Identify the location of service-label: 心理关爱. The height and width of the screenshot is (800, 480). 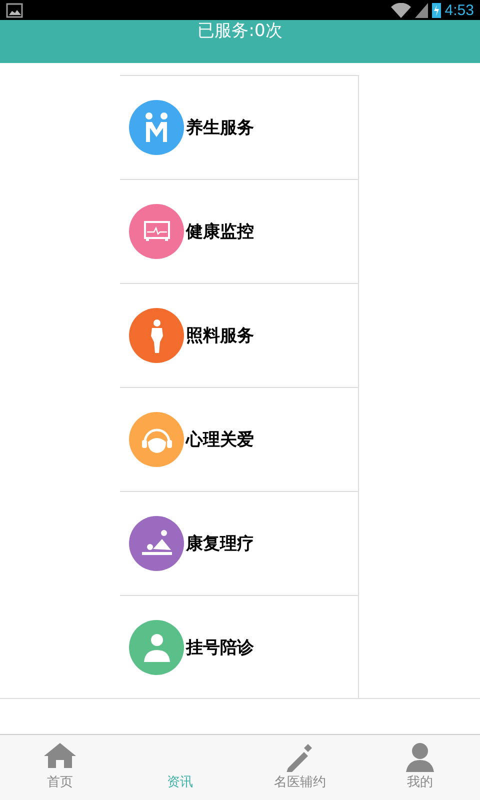
(220, 439).